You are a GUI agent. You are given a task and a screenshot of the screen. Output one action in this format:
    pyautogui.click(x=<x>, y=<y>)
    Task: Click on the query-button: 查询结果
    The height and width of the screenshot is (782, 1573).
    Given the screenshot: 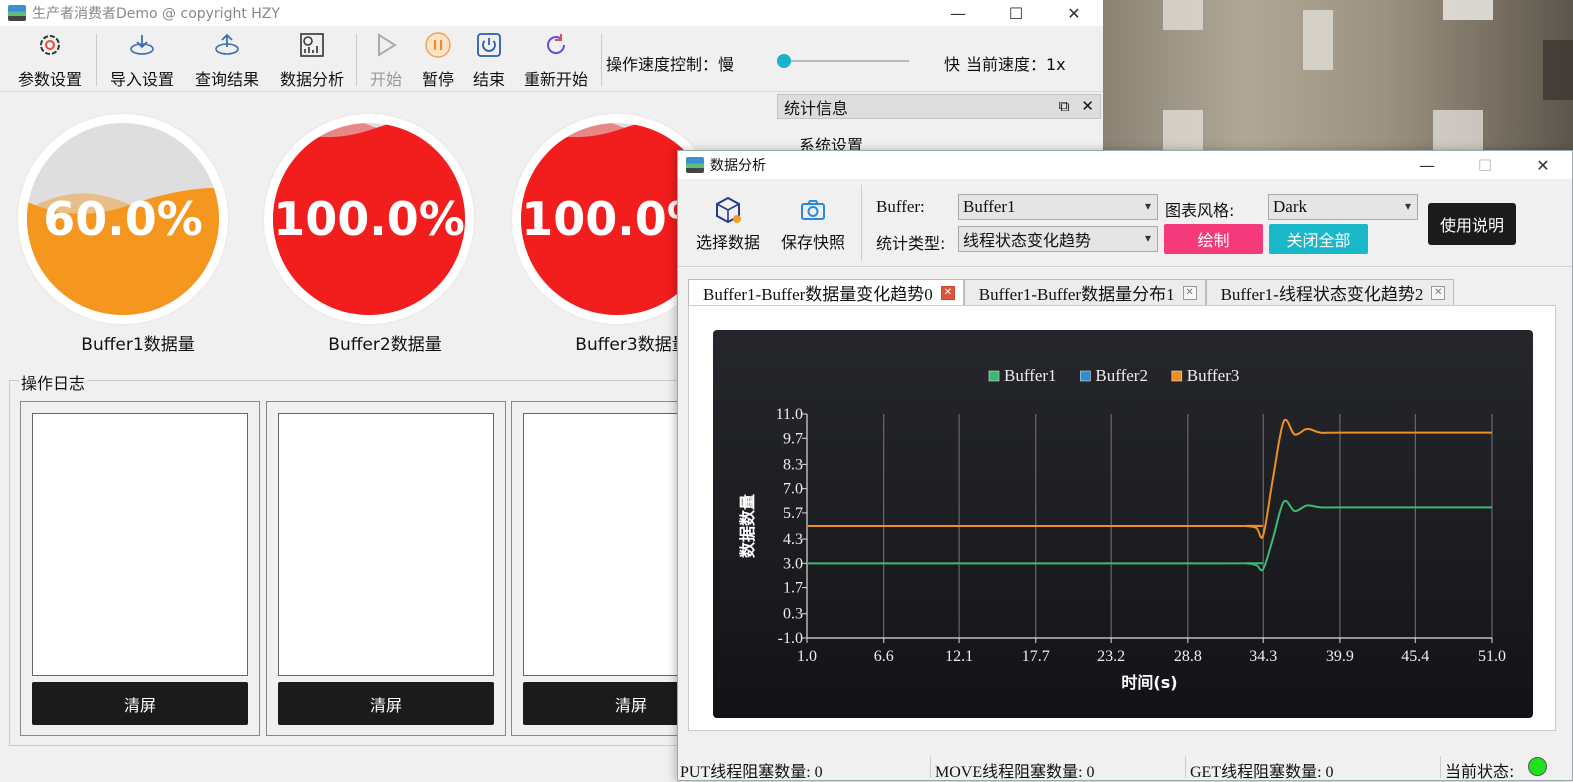 What is the action you would take?
    pyautogui.click(x=227, y=60)
    